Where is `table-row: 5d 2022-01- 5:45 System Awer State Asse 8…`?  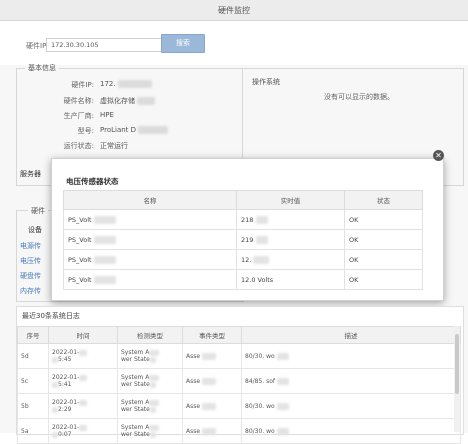
table-row: 5d 2022-01- 5:45 System Awer State Asse 8… is located at coordinates (239, 356).